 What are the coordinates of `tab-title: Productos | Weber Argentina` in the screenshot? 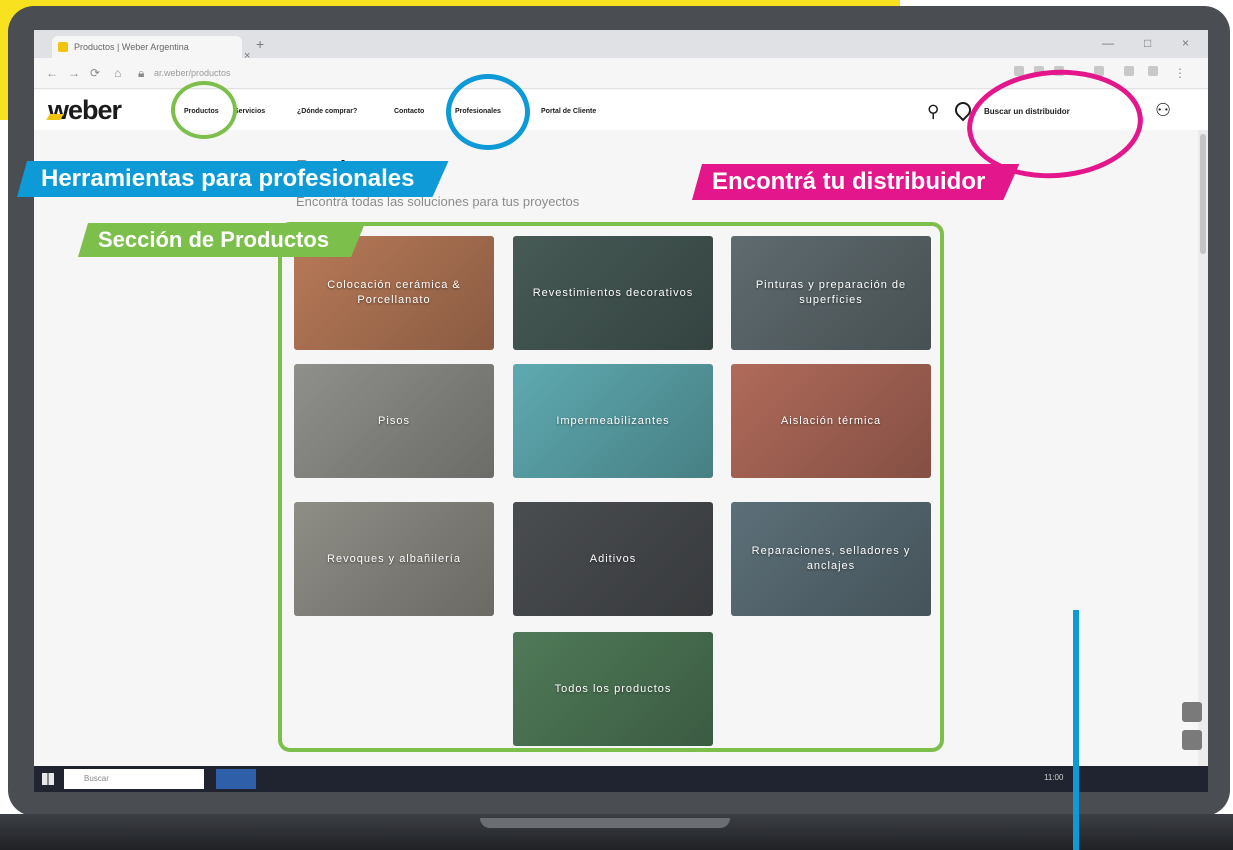 It's located at (131, 47).